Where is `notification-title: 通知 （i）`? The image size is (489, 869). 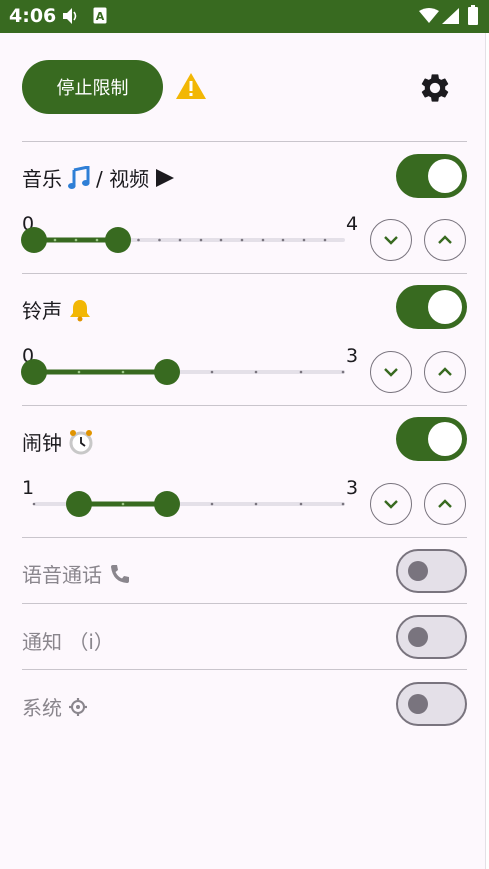
notification-title: 通知 （i） is located at coordinates (68, 640).